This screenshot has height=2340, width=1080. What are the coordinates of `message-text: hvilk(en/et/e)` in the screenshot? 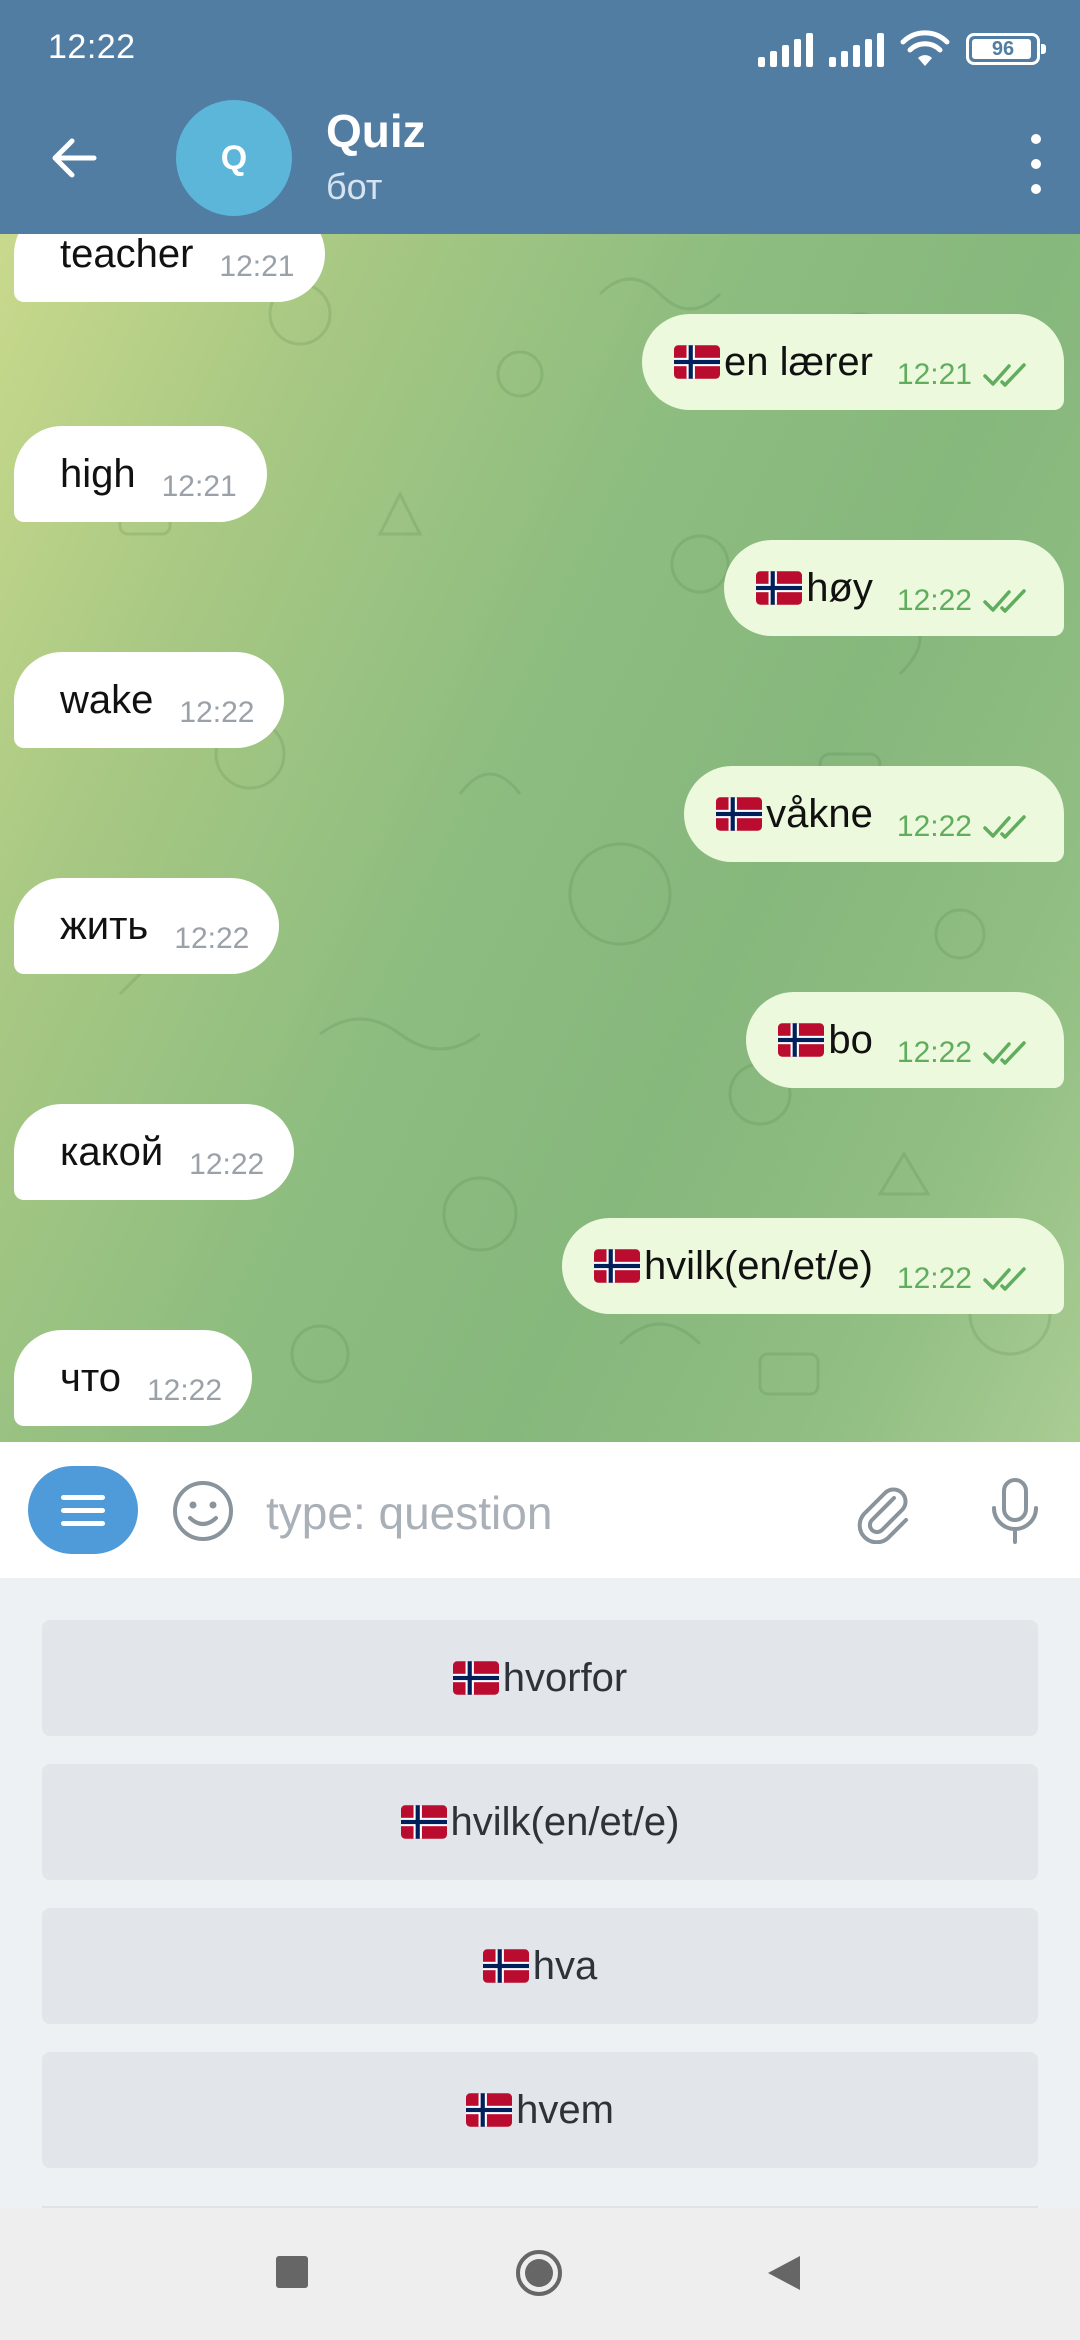 It's located at (758, 1265).